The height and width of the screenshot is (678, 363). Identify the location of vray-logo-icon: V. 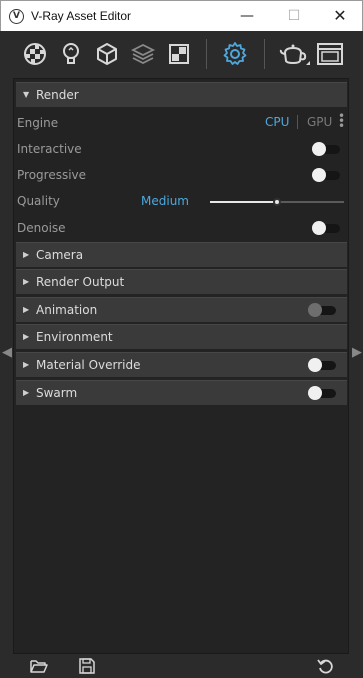
(16, 16).